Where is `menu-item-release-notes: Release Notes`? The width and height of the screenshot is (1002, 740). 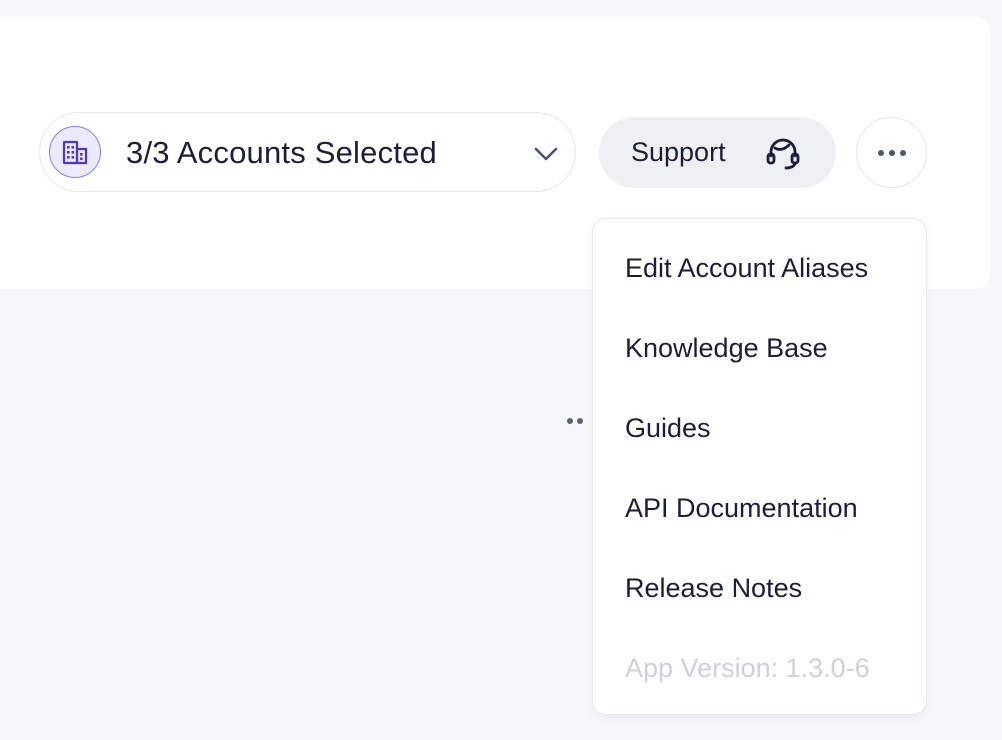
menu-item-release-notes: Release Notes is located at coordinates (713, 588).